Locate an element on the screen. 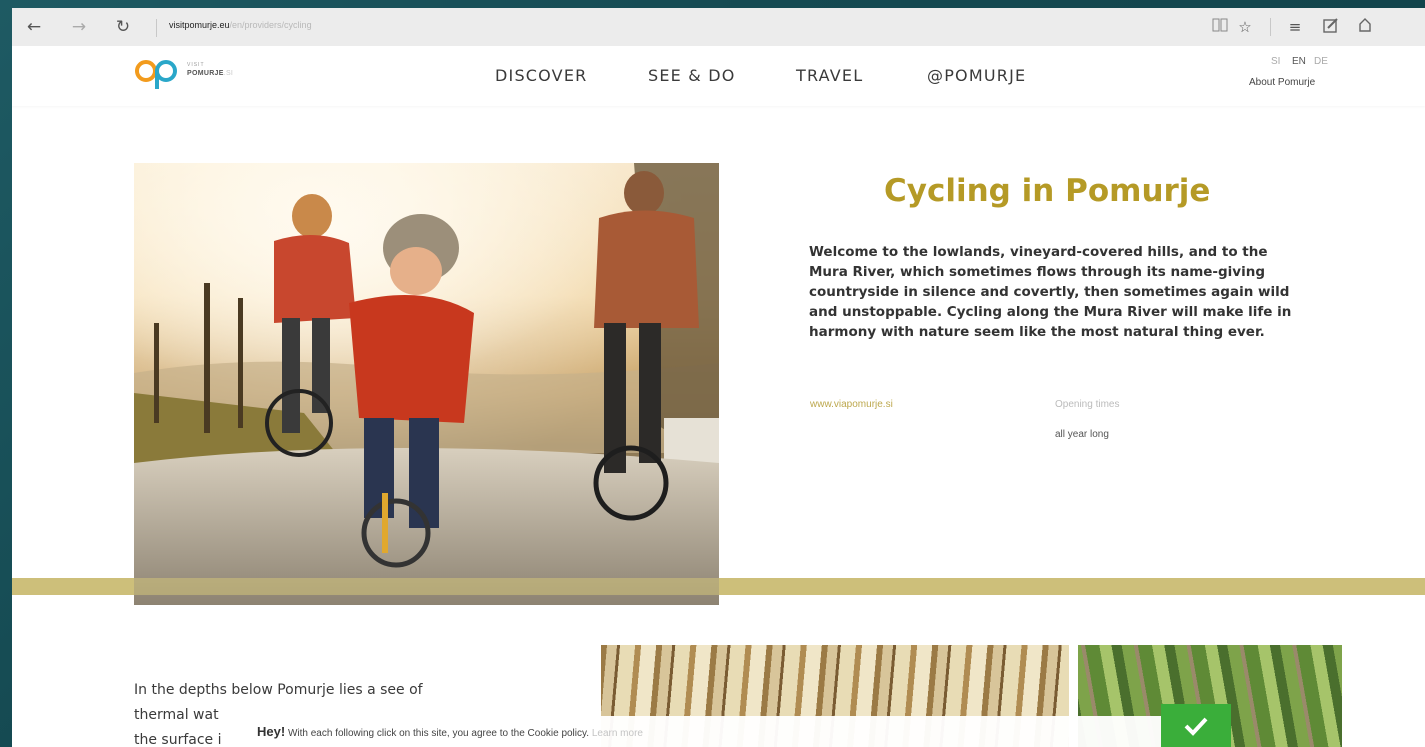 The image size is (1425, 747). cookie-accept-button is located at coordinates (1196, 725).